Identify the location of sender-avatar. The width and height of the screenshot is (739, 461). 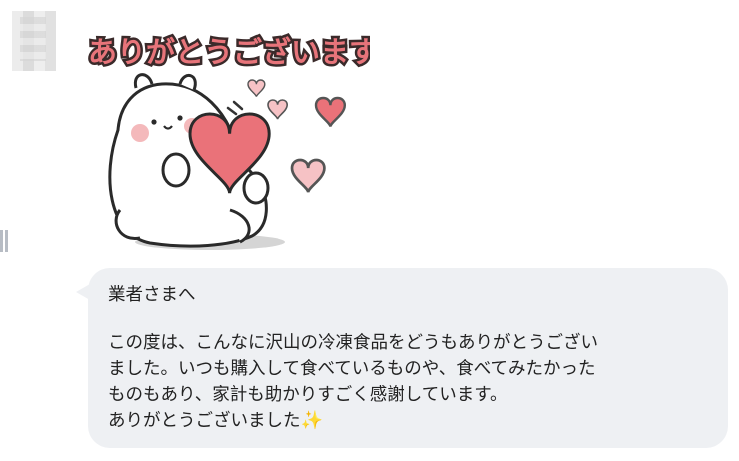
(34, 41).